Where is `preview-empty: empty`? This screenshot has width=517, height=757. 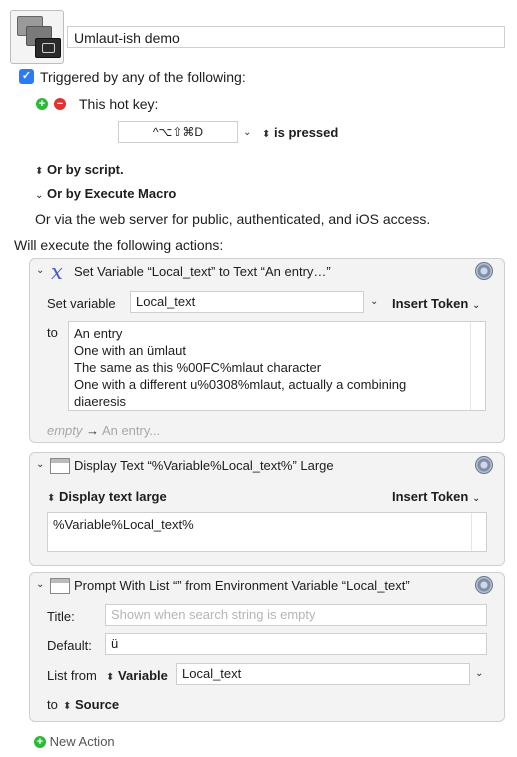 preview-empty: empty is located at coordinates (65, 430).